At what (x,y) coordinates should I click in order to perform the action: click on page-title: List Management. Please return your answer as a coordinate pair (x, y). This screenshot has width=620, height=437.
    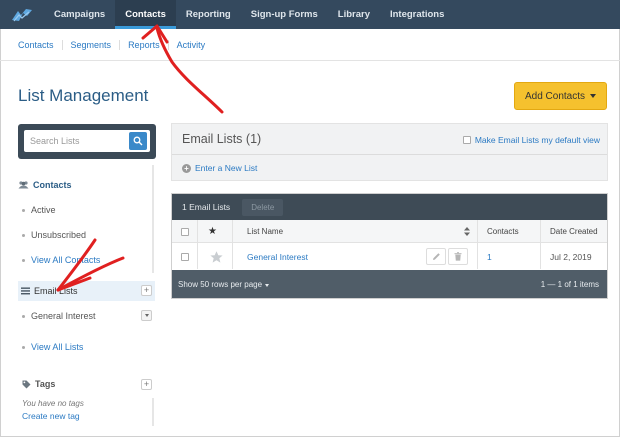
    Looking at the image, I should click on (83, 95).